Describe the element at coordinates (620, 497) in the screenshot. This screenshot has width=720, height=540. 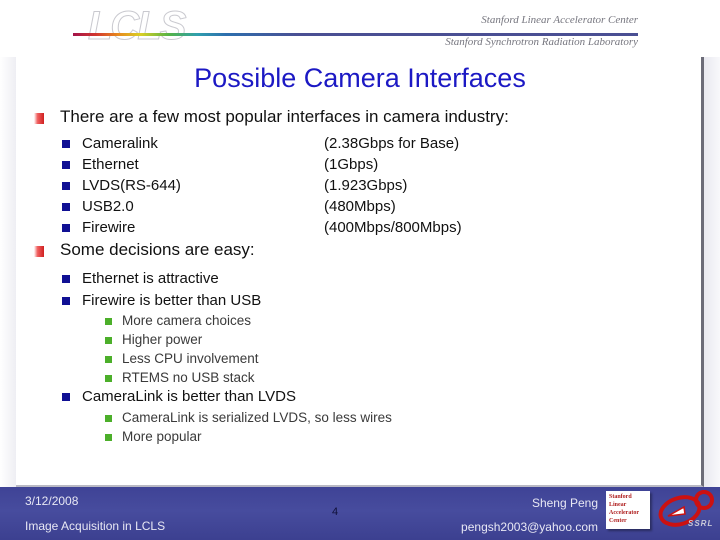
I see `slac-logo-line-1: Stanford` at that location.